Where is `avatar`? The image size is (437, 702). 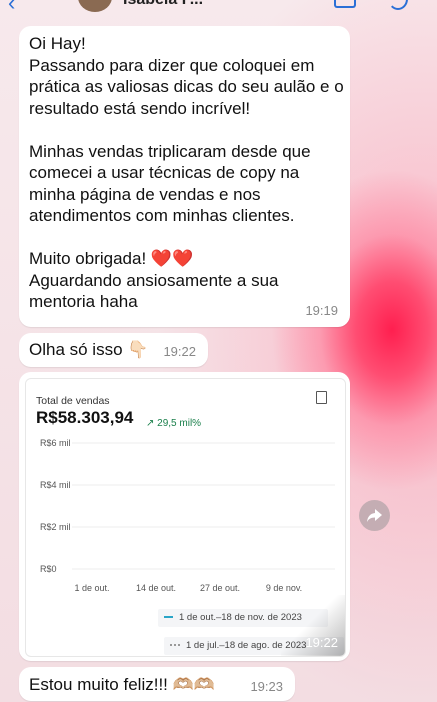 avatar is located at coordinates (95, 6).